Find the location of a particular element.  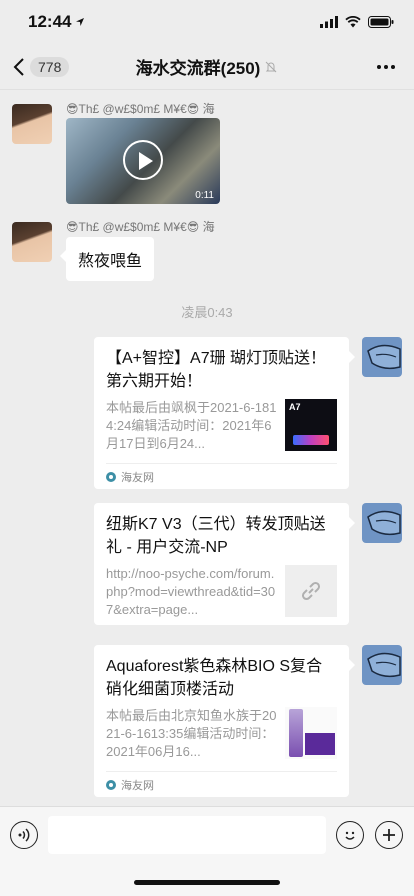

message-input is located at coordinates (187, 835).